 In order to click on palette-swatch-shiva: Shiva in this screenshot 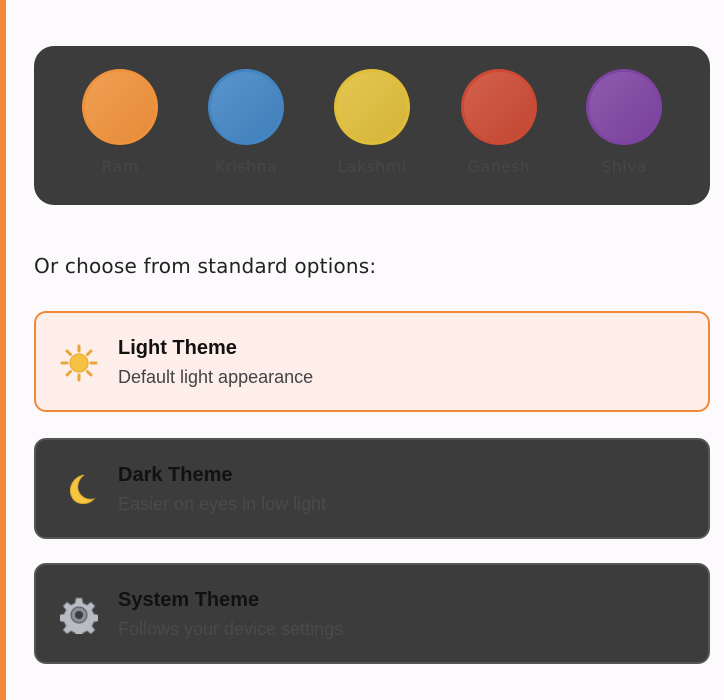, I will do `click(624, 122)`.